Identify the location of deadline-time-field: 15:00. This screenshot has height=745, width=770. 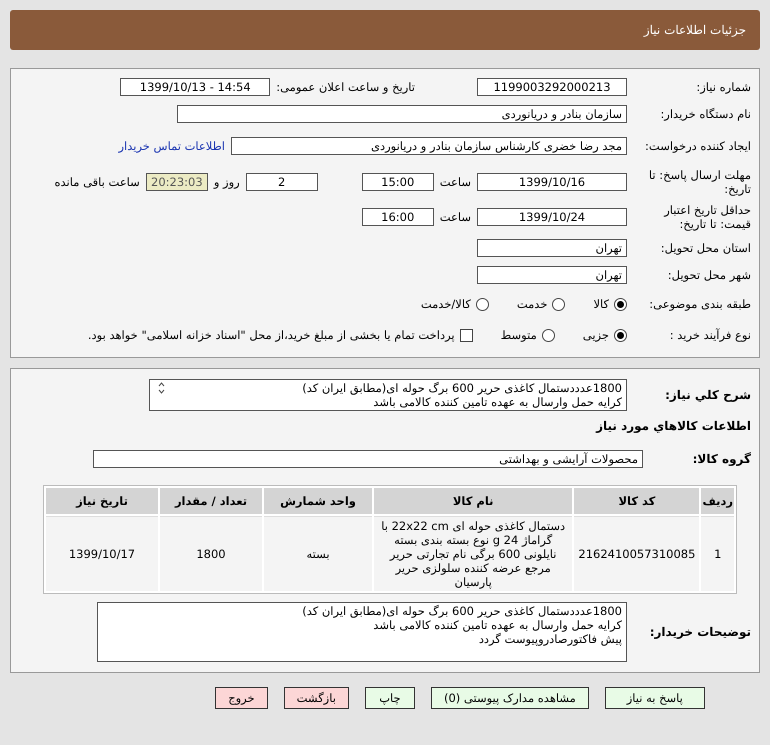
(398, 182).